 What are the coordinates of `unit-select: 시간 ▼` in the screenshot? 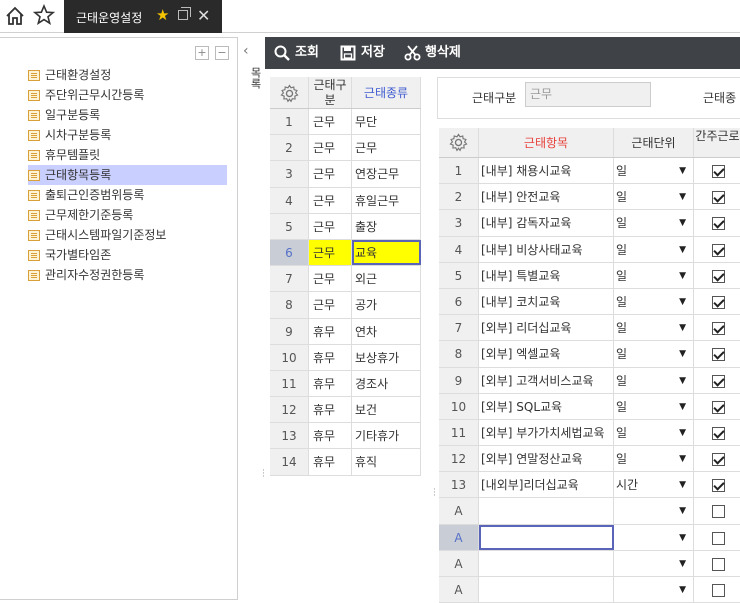 It's located at (654, 485).